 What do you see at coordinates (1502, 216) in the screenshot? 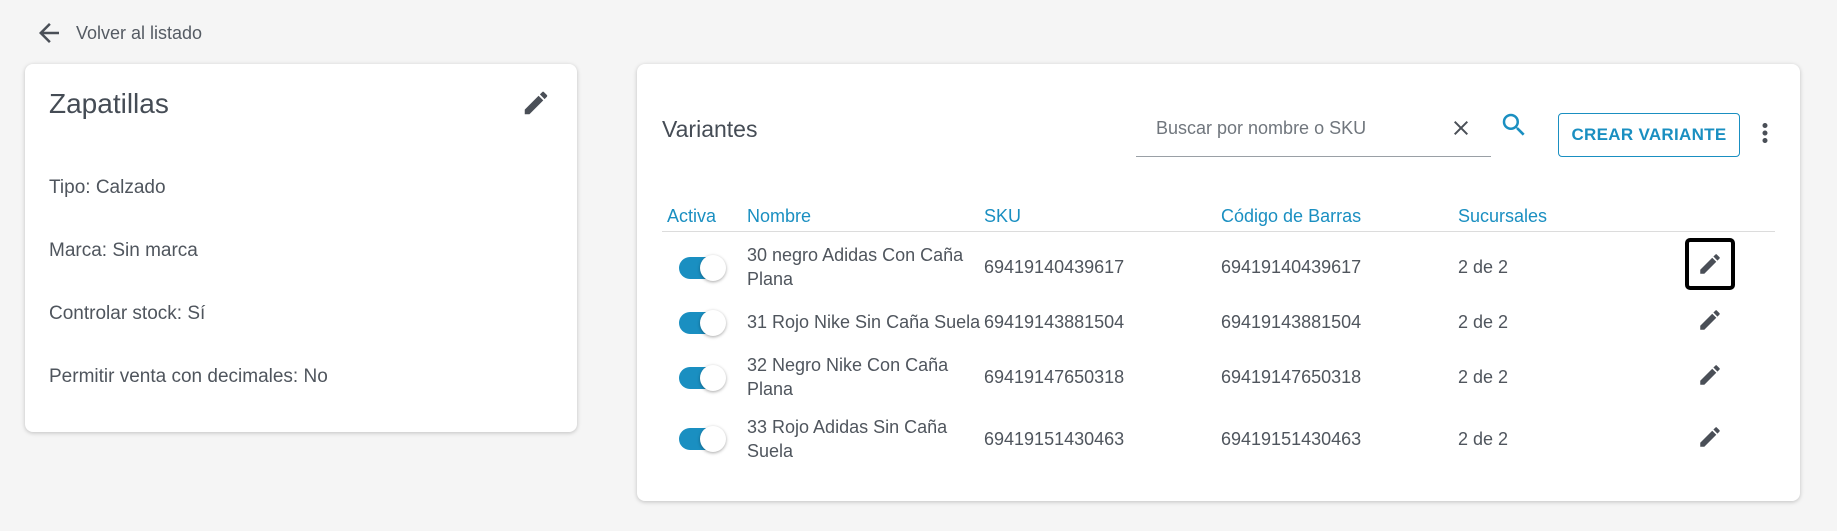
I see `column-header-branches: Sucursales` at bounding box center [1502, 216].